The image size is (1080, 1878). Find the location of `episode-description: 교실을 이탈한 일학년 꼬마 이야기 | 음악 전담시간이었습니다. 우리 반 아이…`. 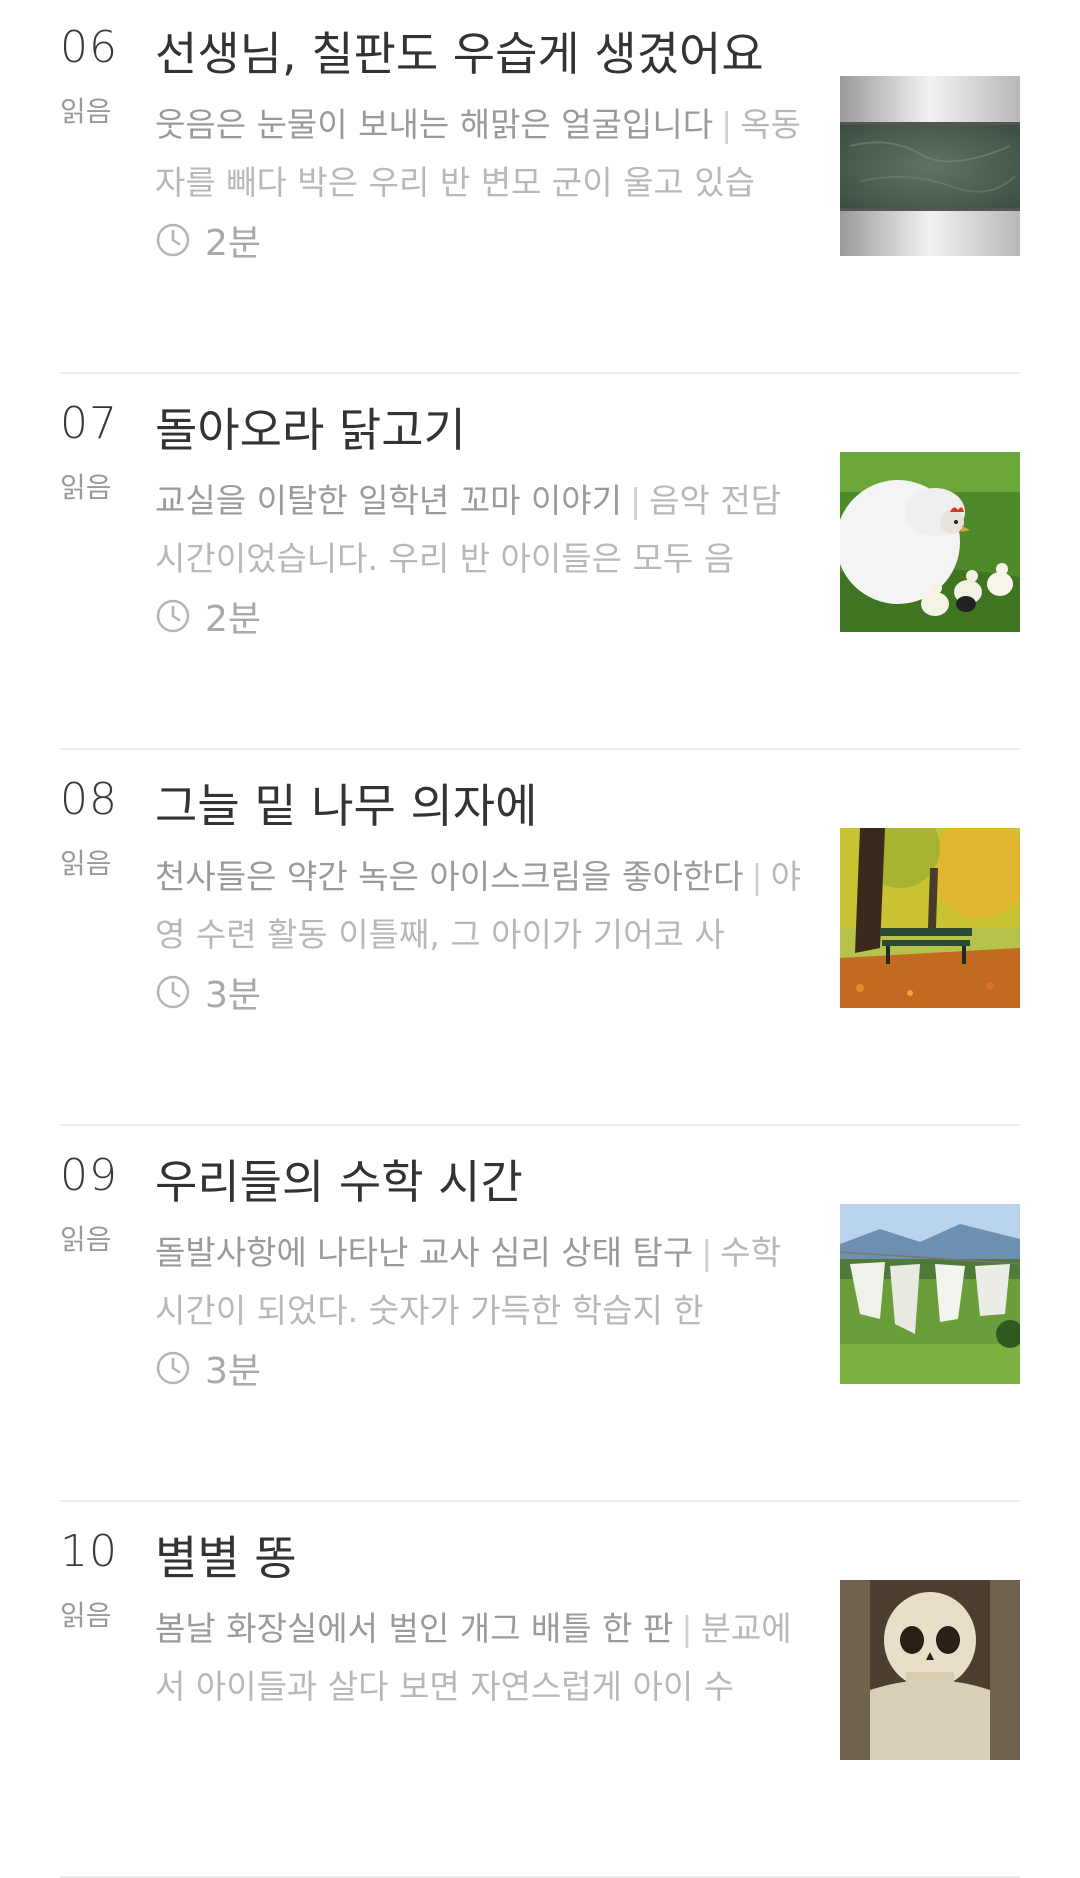

episode-description: 교실을 이탈한 일학년 꼬마 이야기 | 음악 전담시간이었습니다. 우리 반 아이… is located at coordinates (480, 530).